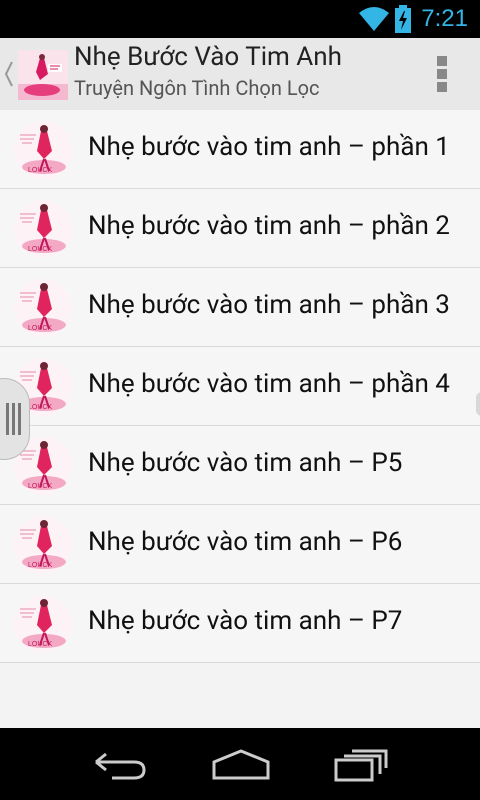 The image size is (480, 800). What do you see at coordinates (43, 75) in the screenshot?
I see `app-cover-icon` at bounding box center [43, 75].